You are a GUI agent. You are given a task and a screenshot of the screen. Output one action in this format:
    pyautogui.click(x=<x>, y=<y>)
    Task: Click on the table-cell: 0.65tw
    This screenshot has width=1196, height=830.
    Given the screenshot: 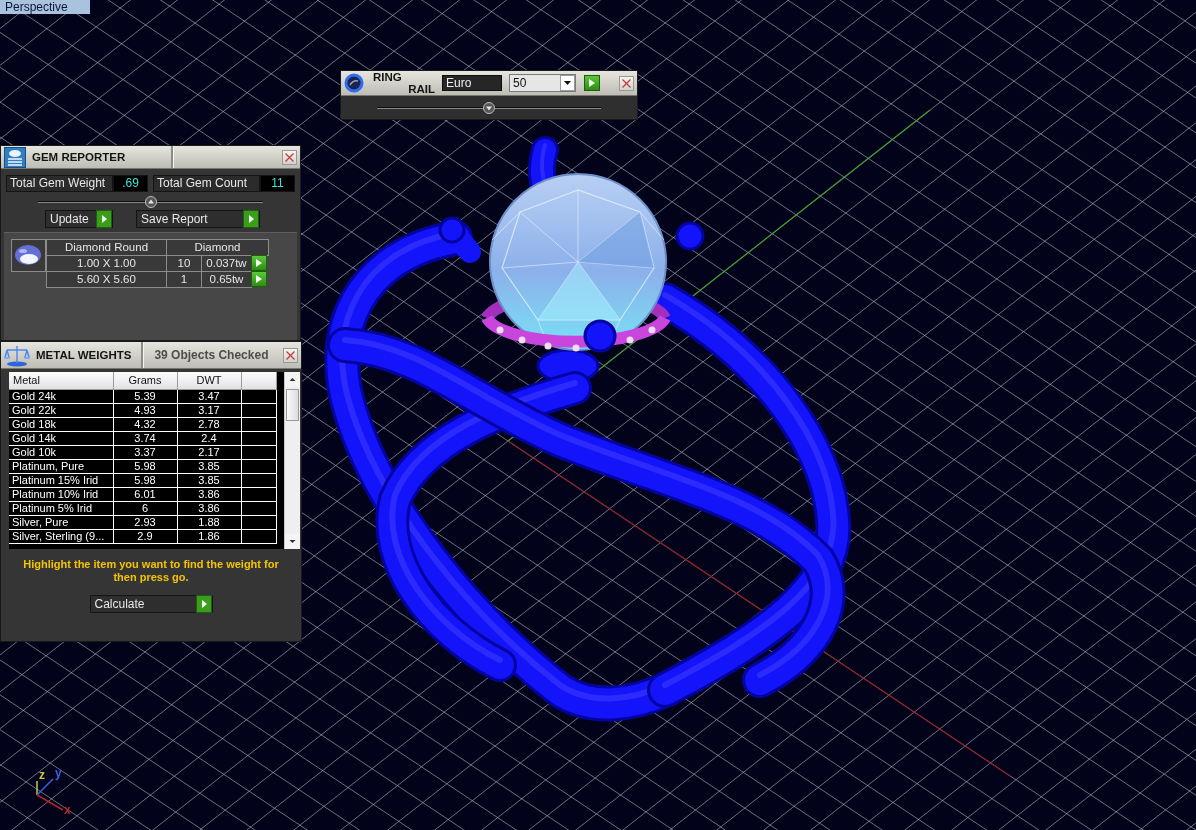 What is the action you would take?
    pyautogui.click(x=226, y=279)
    